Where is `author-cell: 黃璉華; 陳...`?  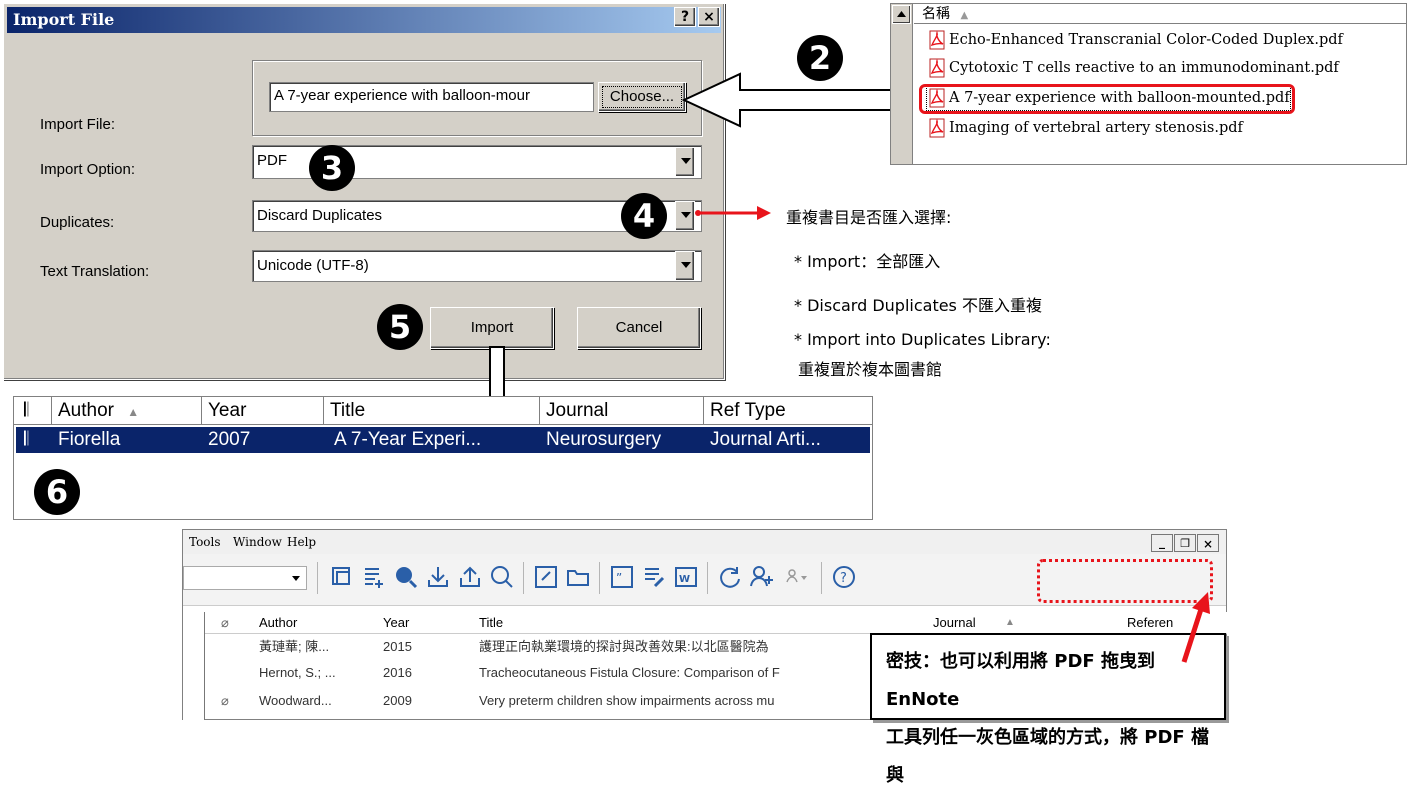 author-cell: 黃璉華; 陳... is located at coordinates (294, 646).